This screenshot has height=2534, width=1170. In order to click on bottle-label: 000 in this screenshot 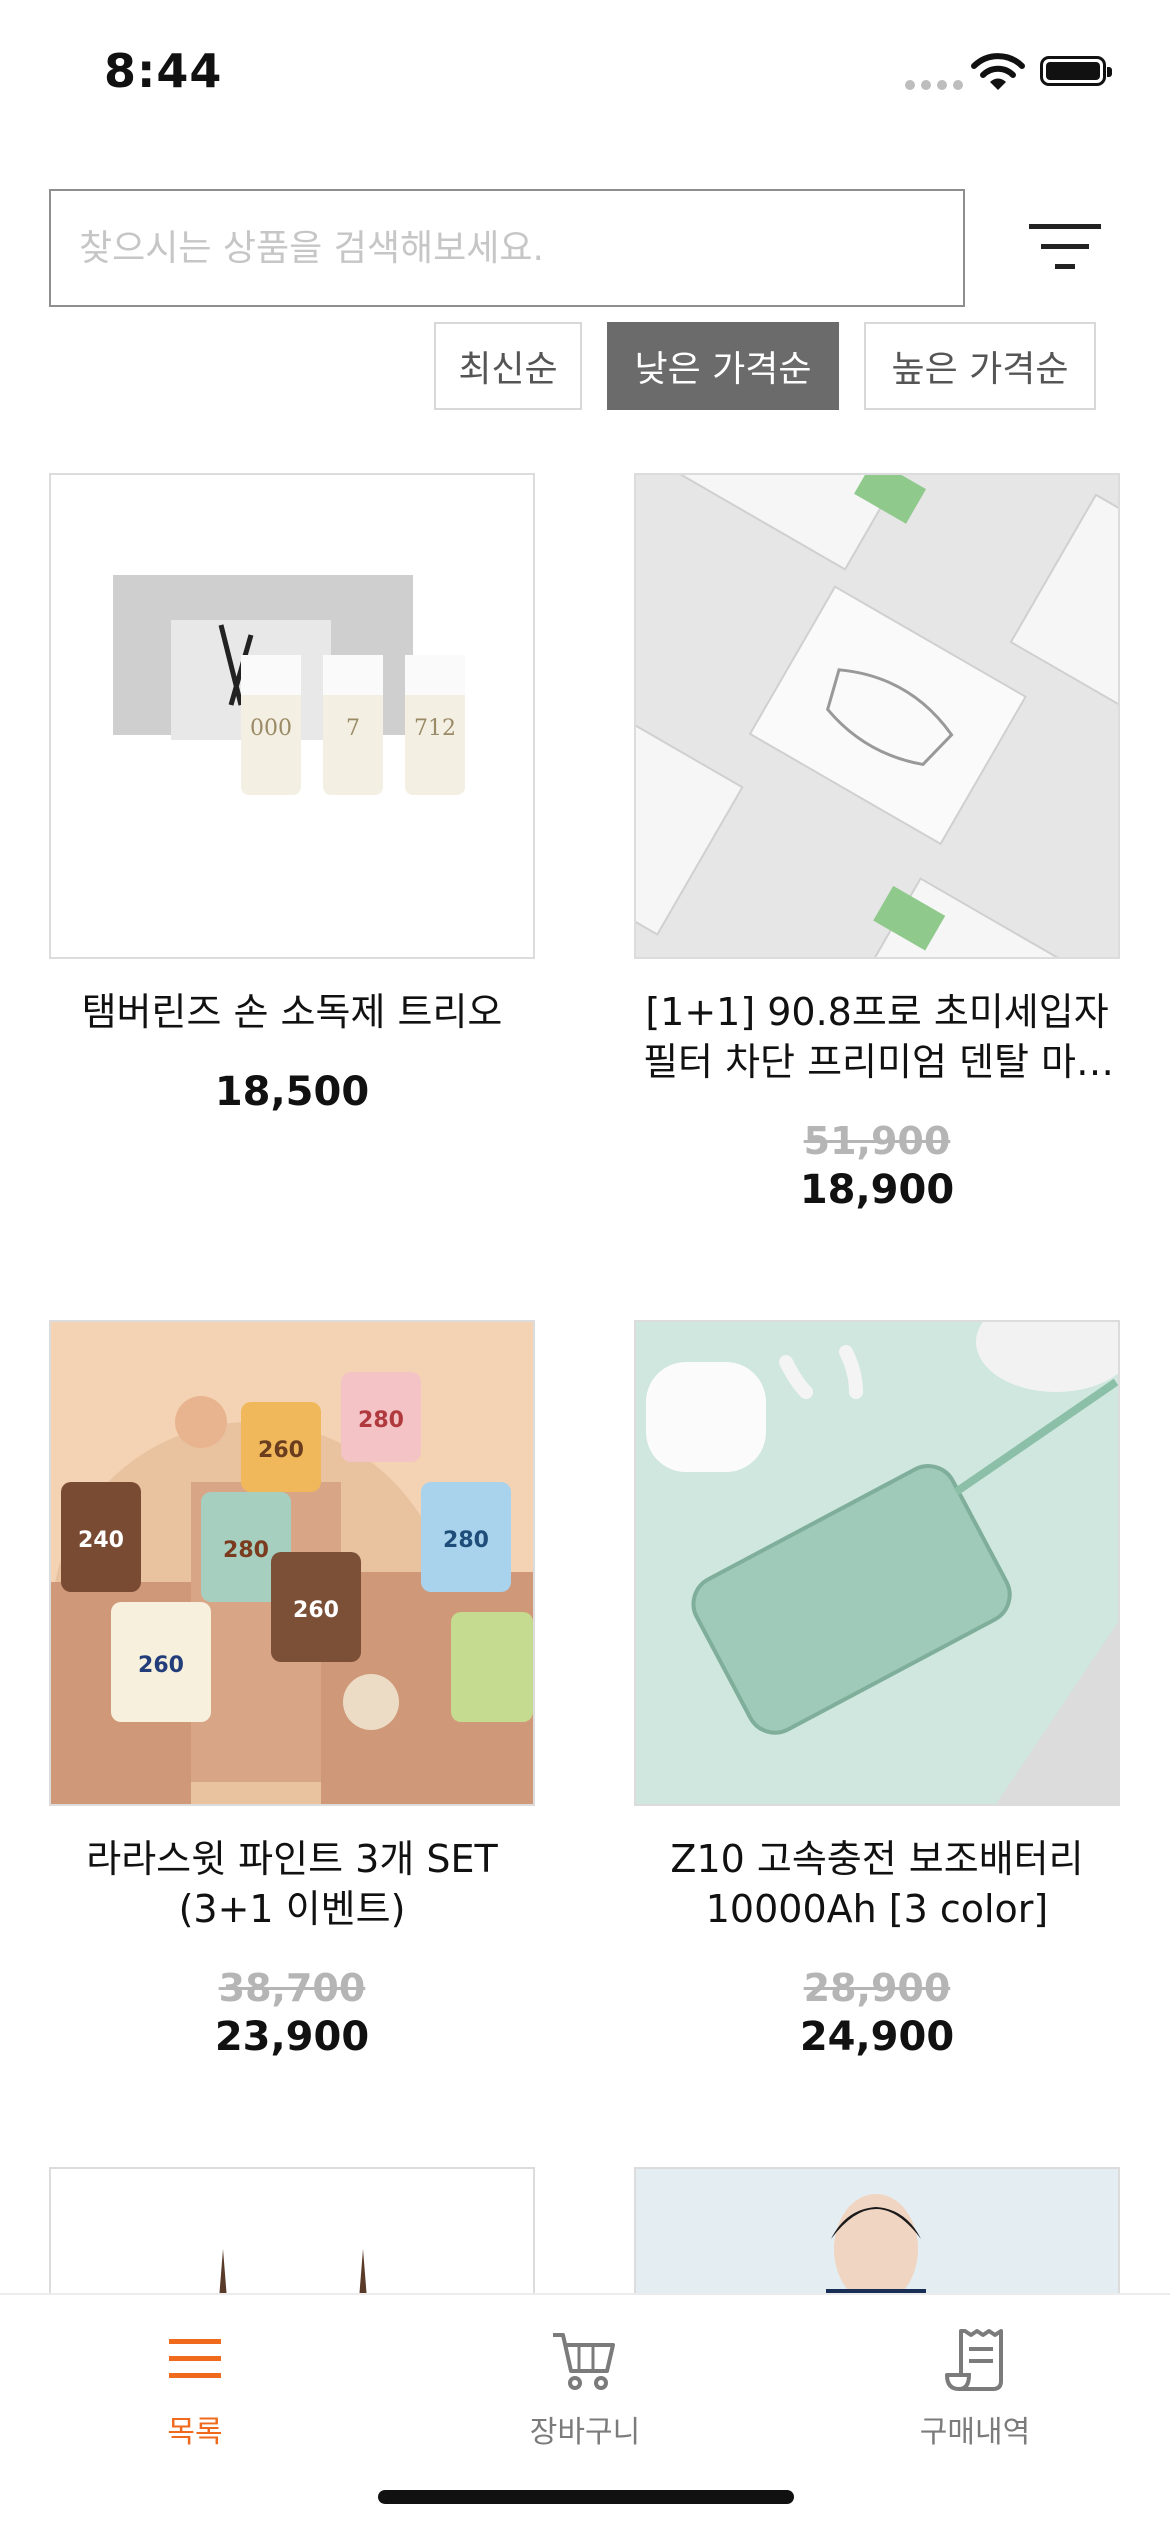, I will do `click(271, 728)`.